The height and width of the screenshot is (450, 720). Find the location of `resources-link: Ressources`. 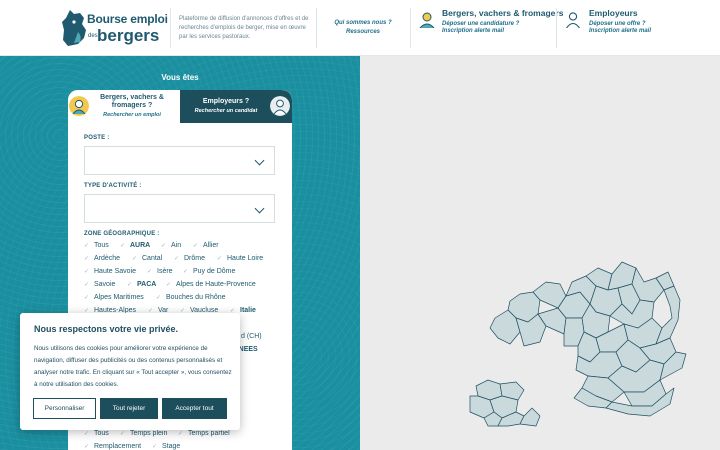

resources-link: Ressources is located at coordinates (363, 32).